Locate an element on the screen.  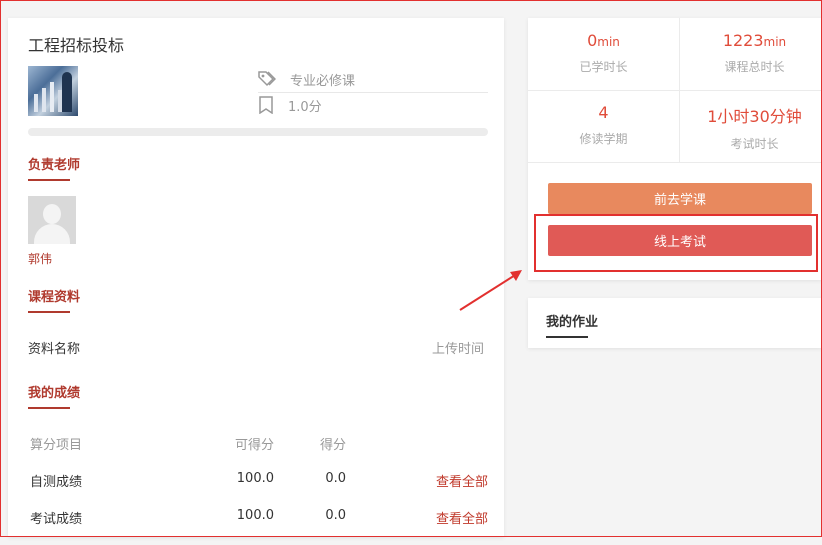
stat-semester-label: 修读学期 is located at coordinates (603, 139).